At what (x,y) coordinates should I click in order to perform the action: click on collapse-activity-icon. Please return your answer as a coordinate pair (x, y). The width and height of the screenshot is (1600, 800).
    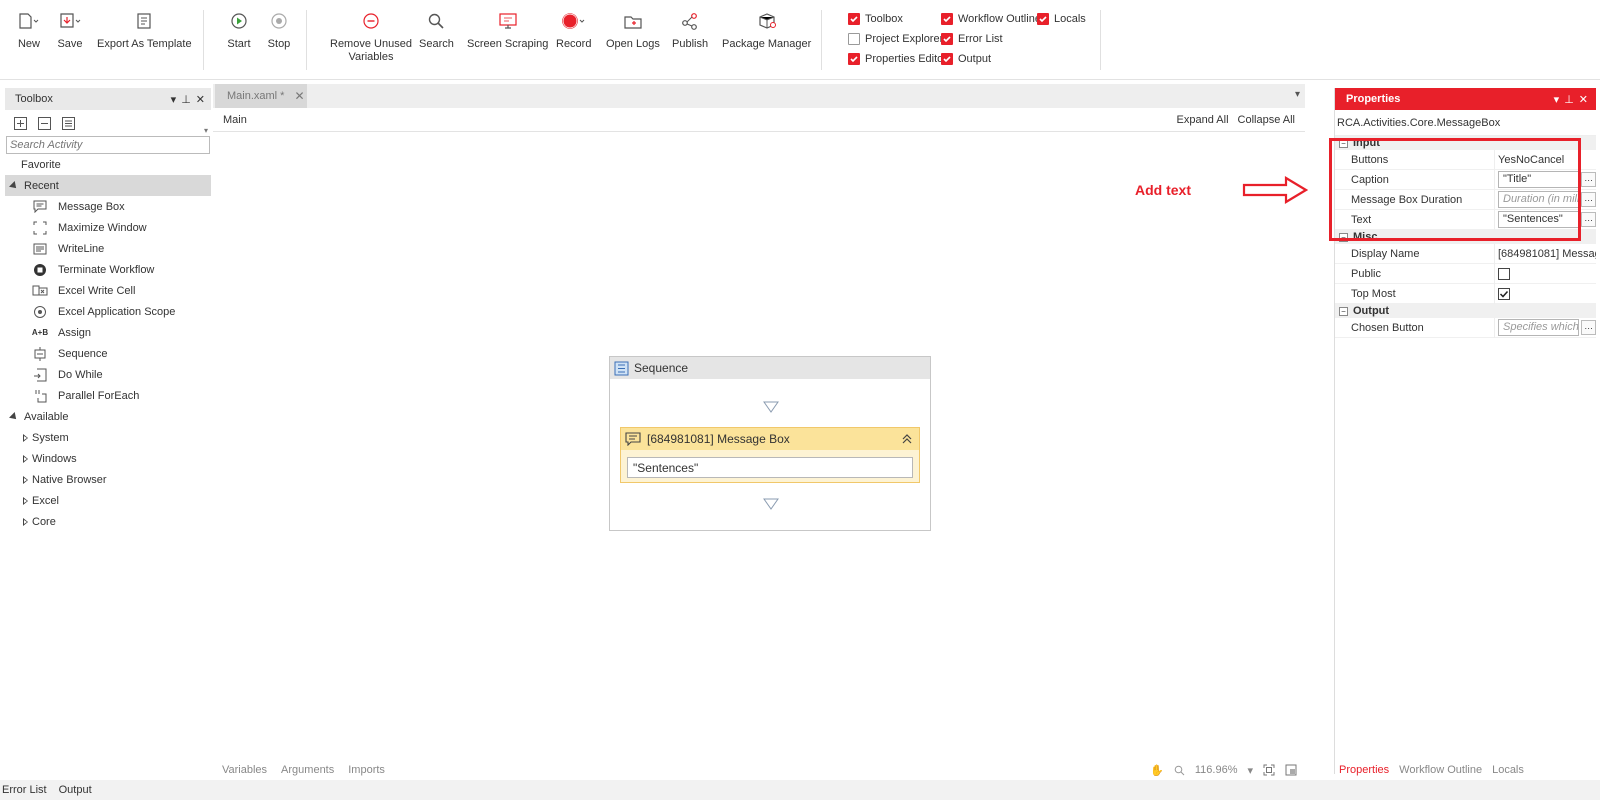
    Looking at the image, I should click on (907, 439).